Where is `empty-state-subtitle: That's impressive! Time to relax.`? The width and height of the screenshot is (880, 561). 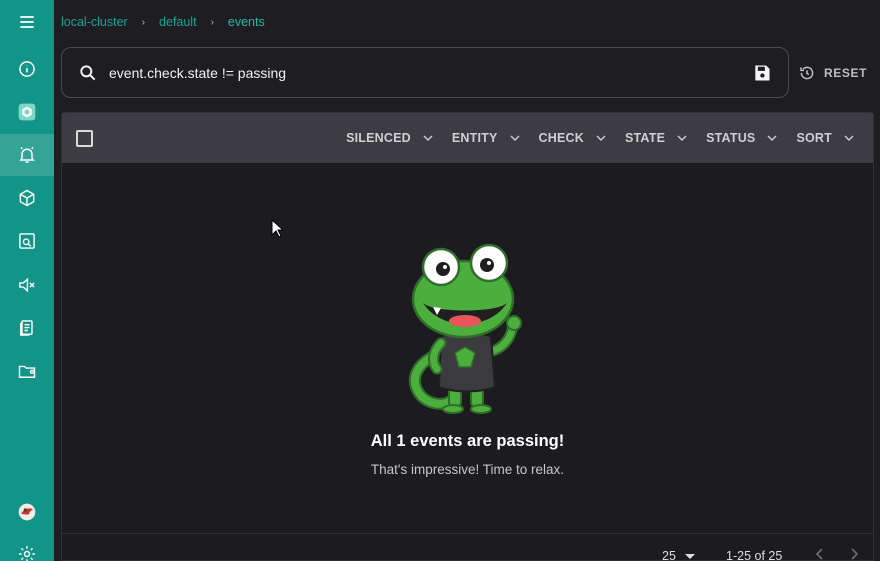
empty-state-subtitle: That's impressive! Time to relax. is located at coordinates (467, 469).